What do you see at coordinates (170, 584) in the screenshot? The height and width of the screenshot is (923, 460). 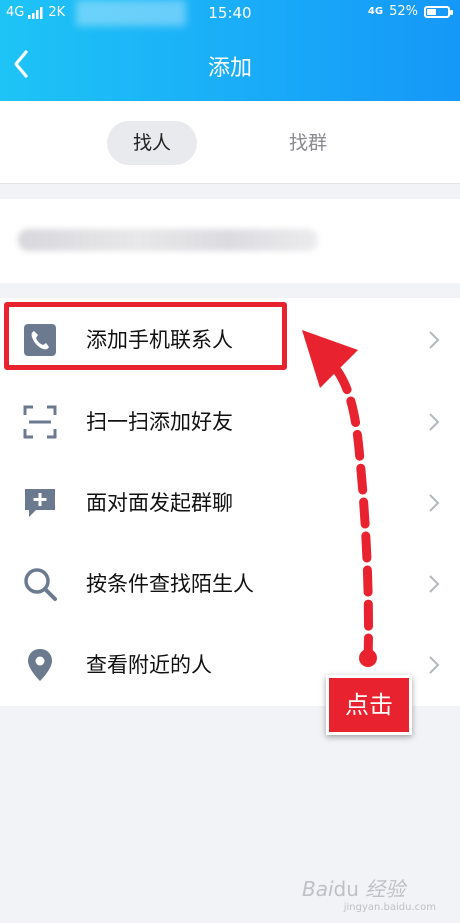 I see `list-item-label: 按条件查找陌生人` at bounding box center [170, 584].